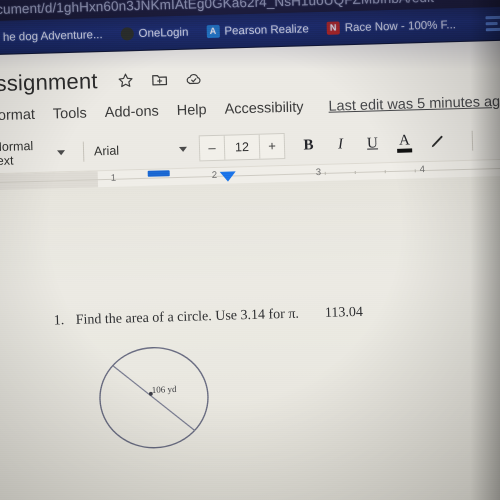  What do you see at coordinates (192, 110) in the screenshot?
I see `menu-help: Help` at bounding box center [192, 110].